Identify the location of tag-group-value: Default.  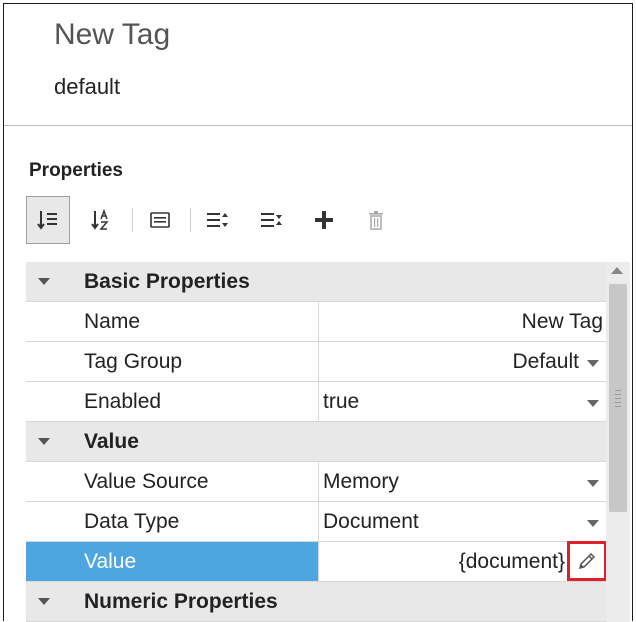
(545, 361).